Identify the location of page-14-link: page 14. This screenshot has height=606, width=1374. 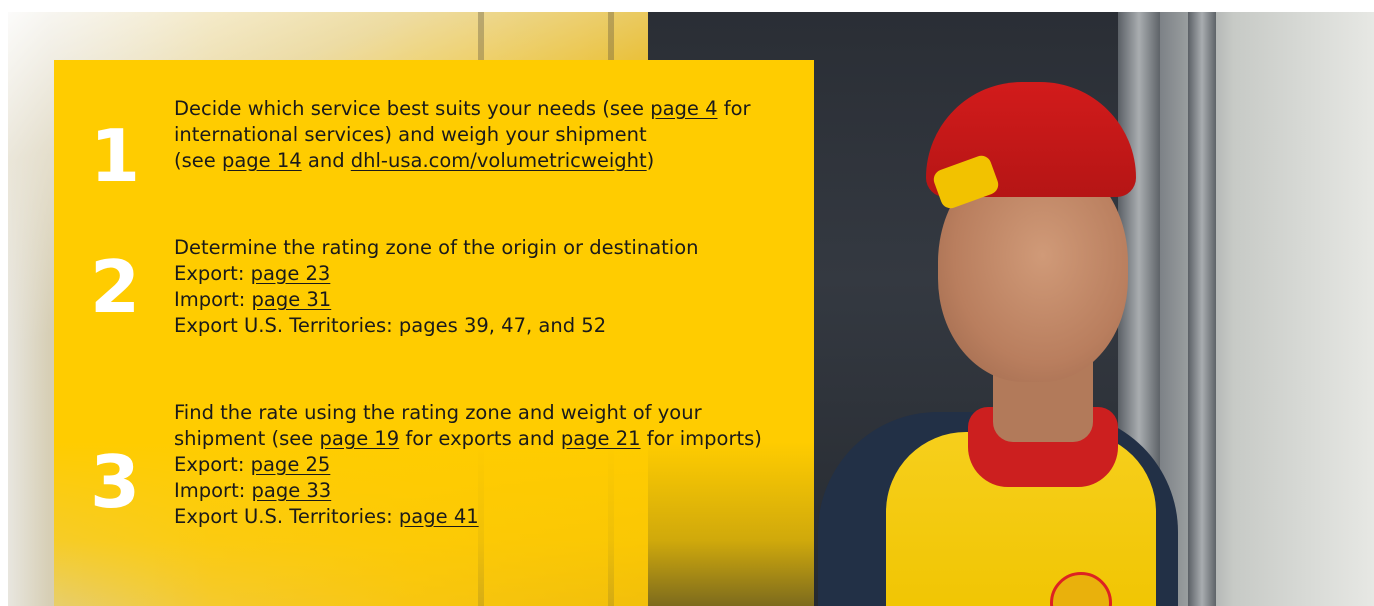
(262, 160).